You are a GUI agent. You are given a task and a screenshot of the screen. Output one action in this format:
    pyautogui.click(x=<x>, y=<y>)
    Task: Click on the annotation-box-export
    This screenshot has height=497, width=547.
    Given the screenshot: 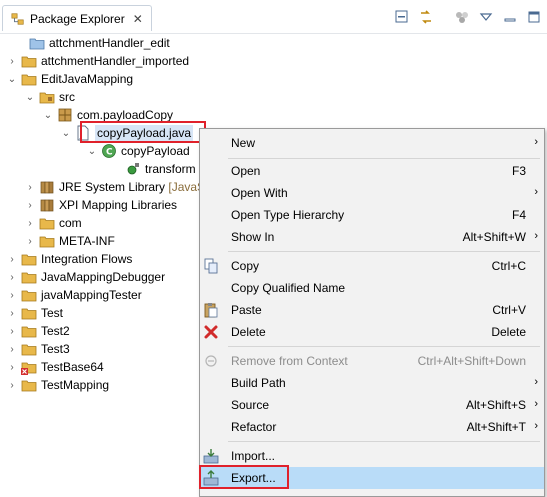 What is the action you would take?
    pyautogui.click(x=244, y=477)
    